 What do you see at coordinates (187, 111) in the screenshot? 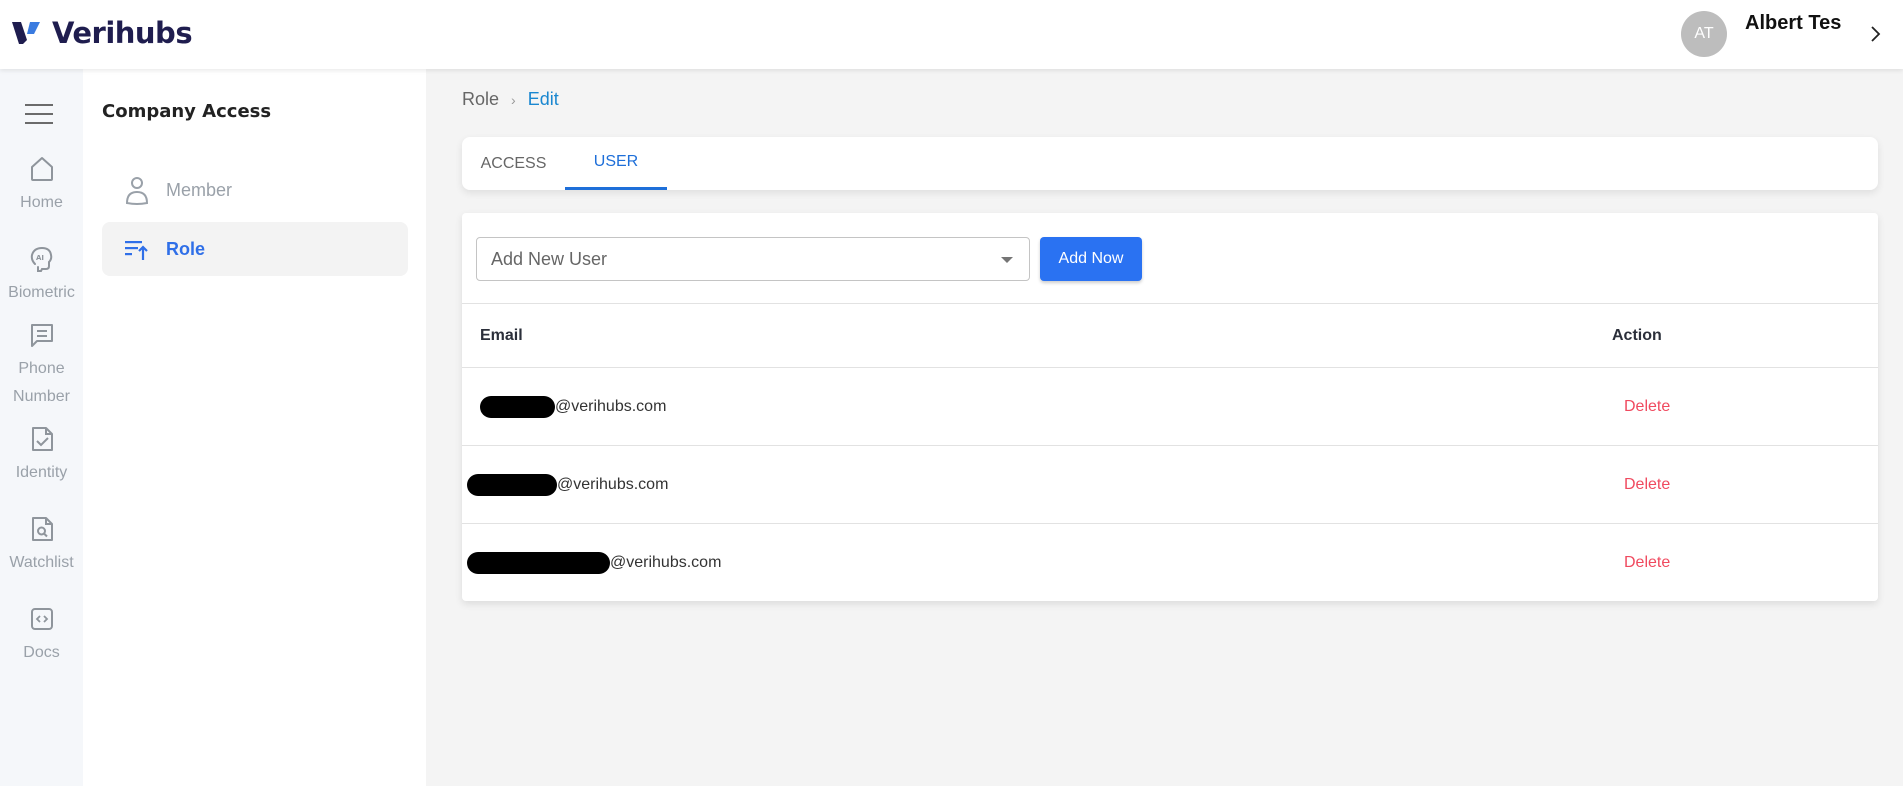
I see `panel-title: Company Access` at bounding box center [187, 111].